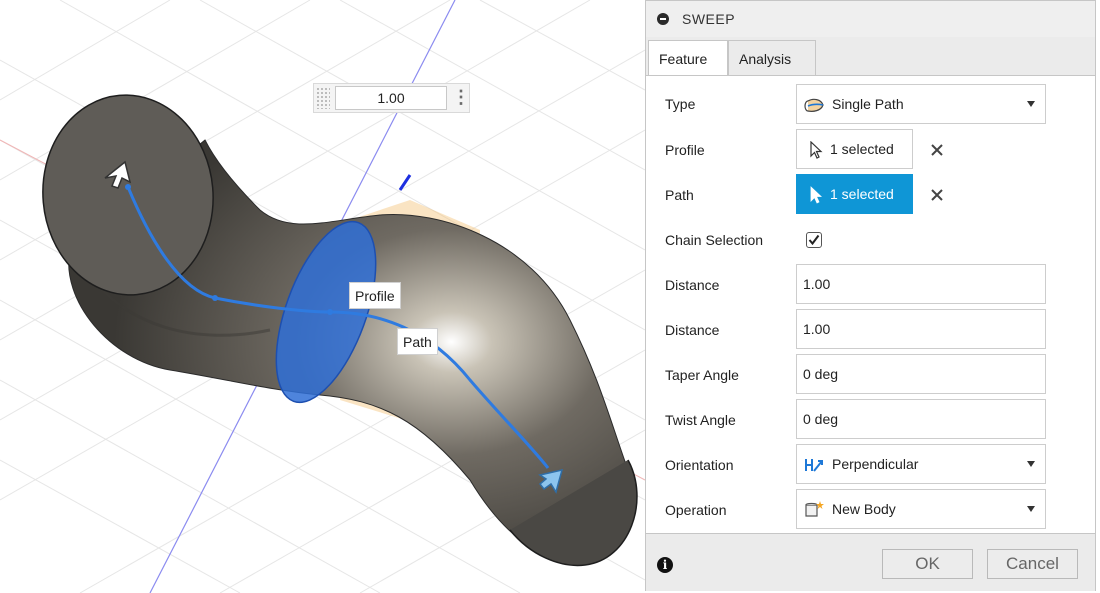  Describe the element at coordinates (921, 284) in the screenshot. I see `distance1-input` at that location.